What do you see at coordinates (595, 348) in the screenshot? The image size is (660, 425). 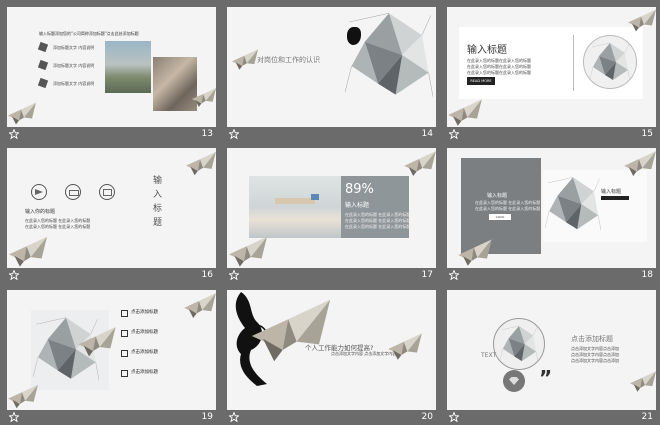 I see `slide-21-desc-1: 点击添加文字内容点击添加` at bounding box center [595, 348].